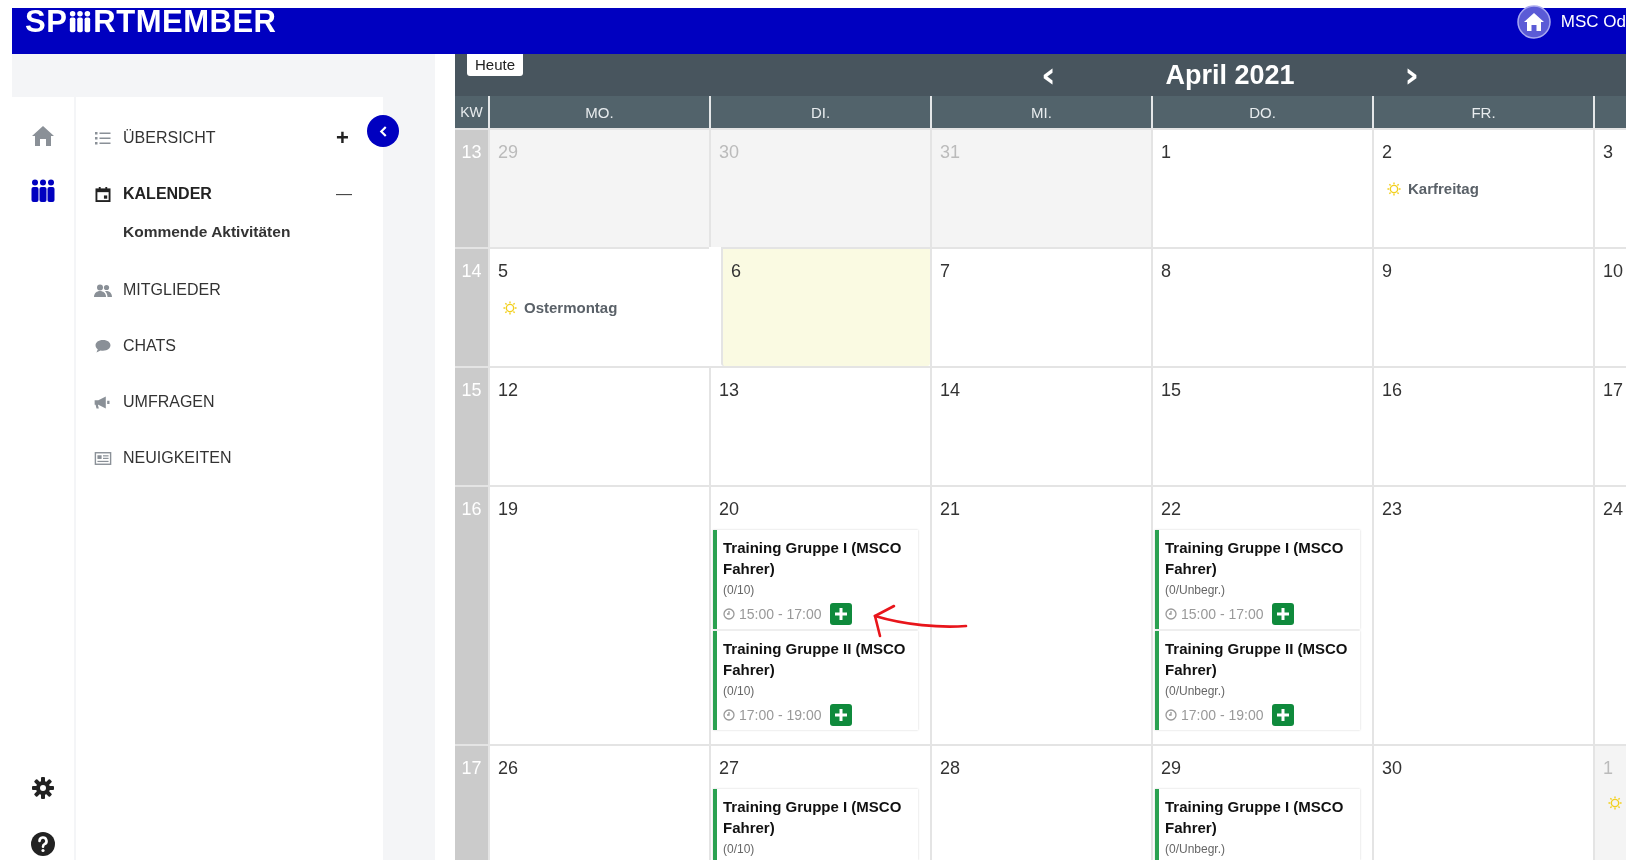  Describe the element at coordinates (169, 138) in the screenshot. I see `nav-item: ÜBERSICHT` at that location.